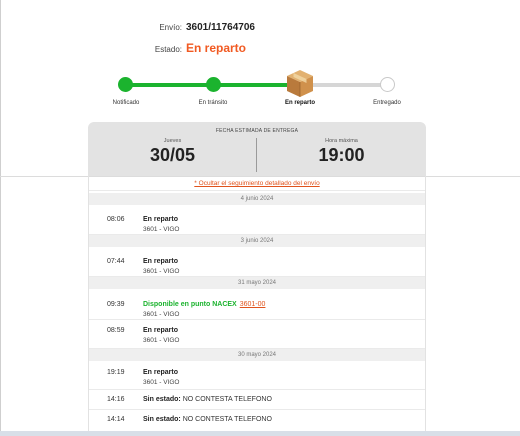 This screenshot has width=520, height=436. I want to click on page-border, so click(0, 218).